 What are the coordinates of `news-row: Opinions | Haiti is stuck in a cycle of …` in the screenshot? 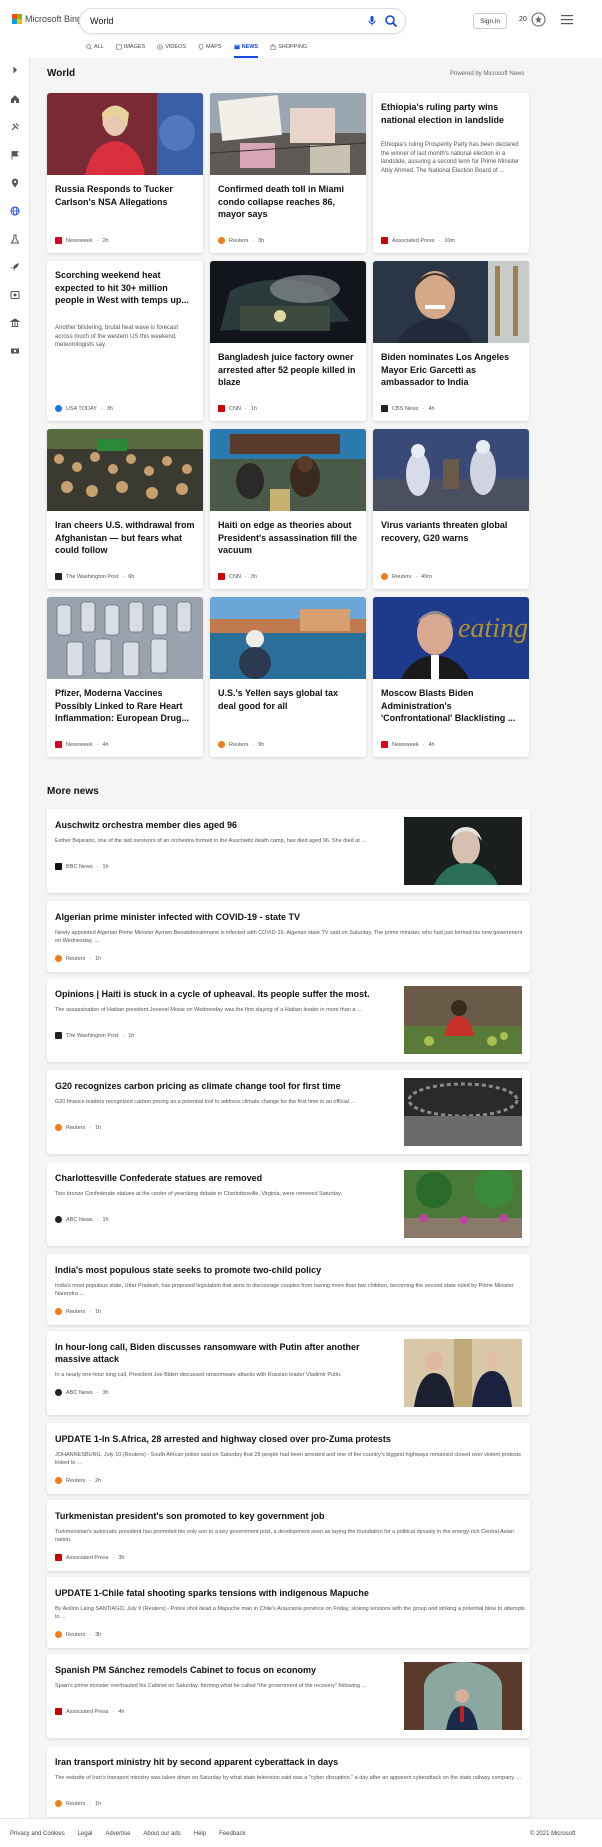 It's located at (288, 1020).